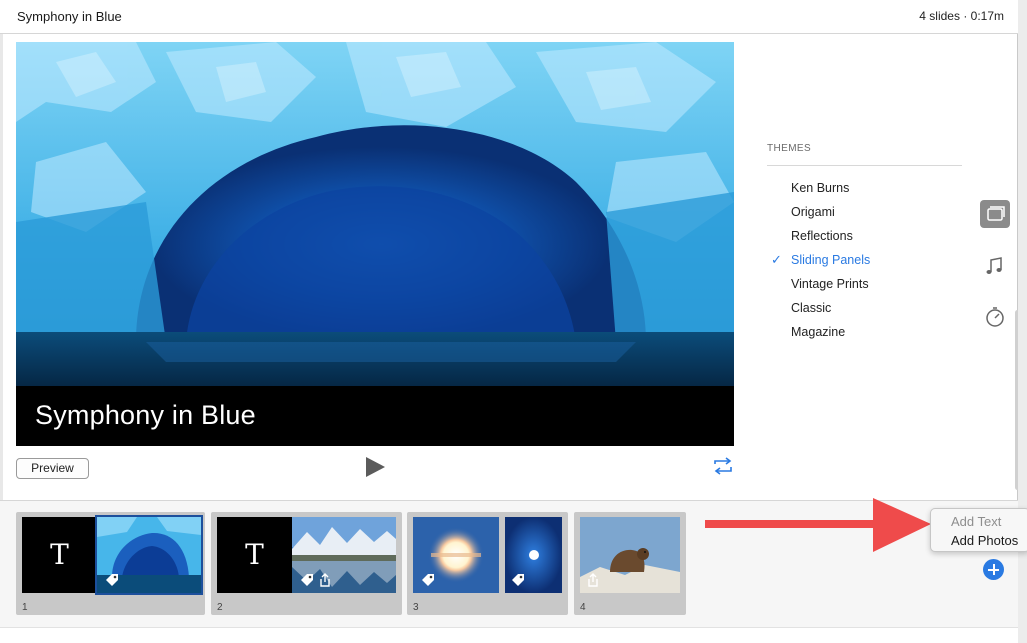  I want to click on theme-origami: Origami, so click(864, 212).